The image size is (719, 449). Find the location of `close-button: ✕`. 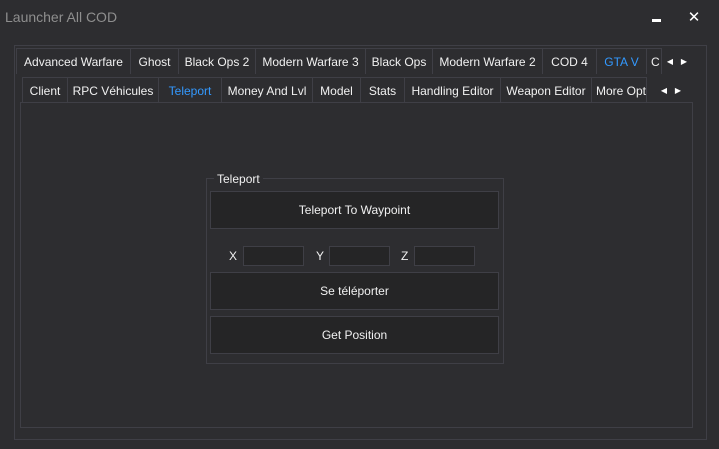

close-button: ✕ is located at coordinates (694, 17).